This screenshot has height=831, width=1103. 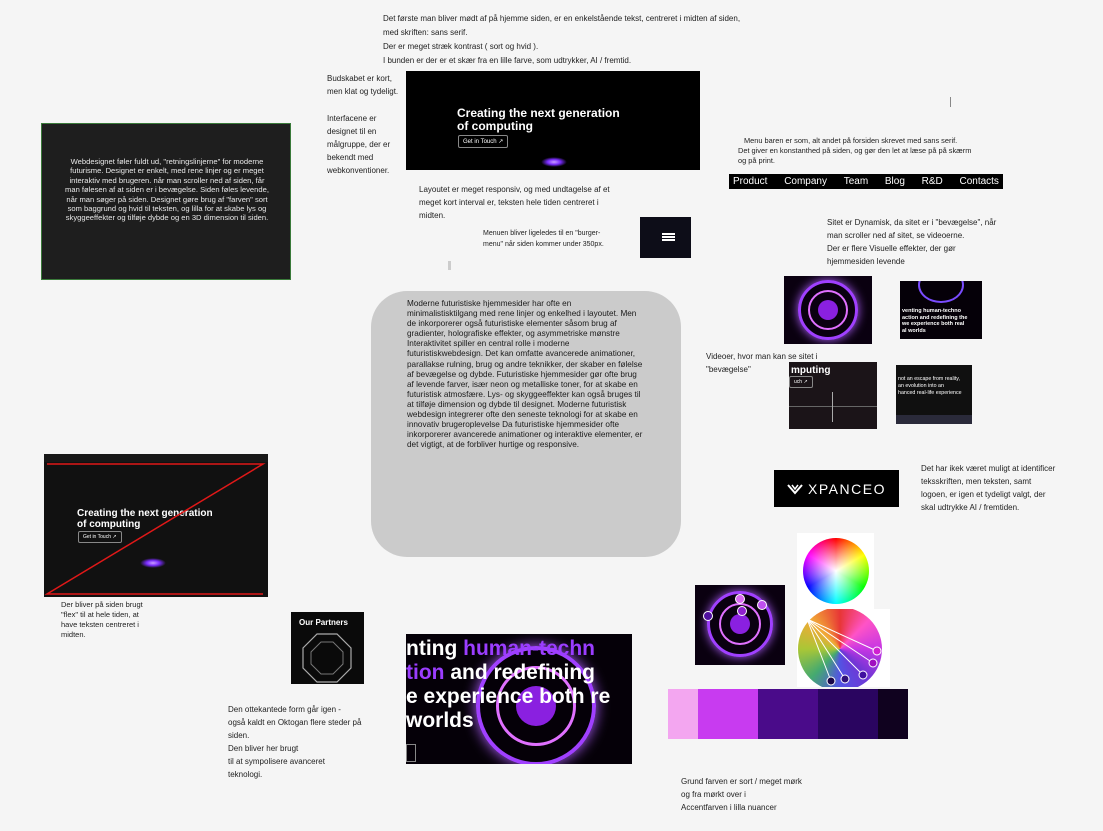 What do you see at coordinates (542, 233) in the screenshot?
I see `note-line: Menuen bliver ligeledes til en "burger-` at bounding box center [542, 233].